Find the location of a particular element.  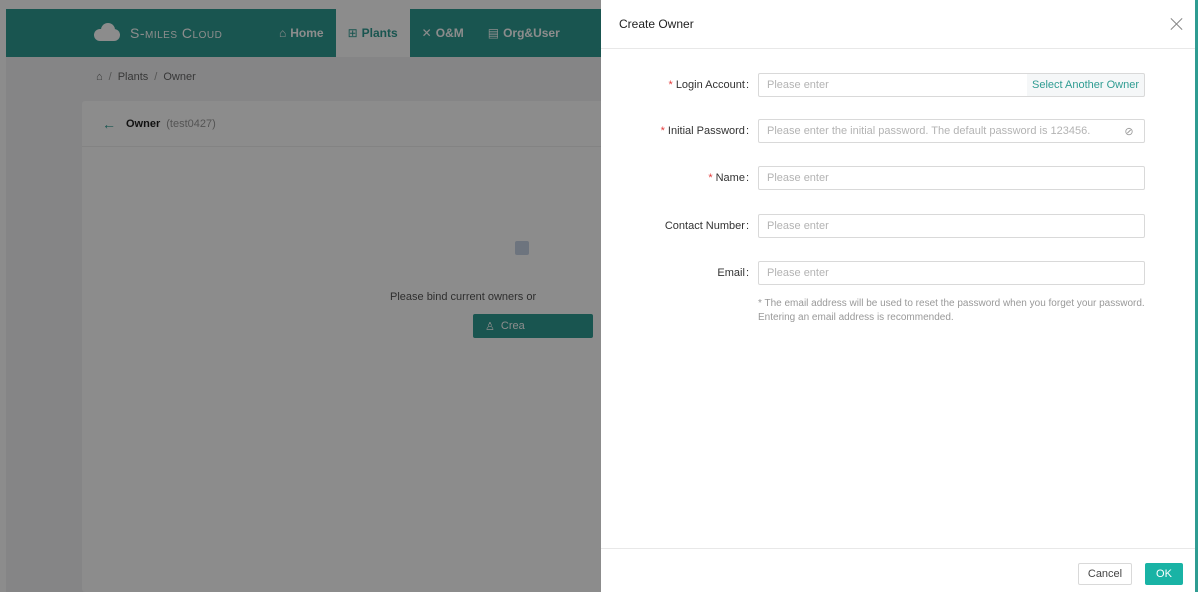

contact-number-row: Contact Number: is located at coordinates (899, 226).